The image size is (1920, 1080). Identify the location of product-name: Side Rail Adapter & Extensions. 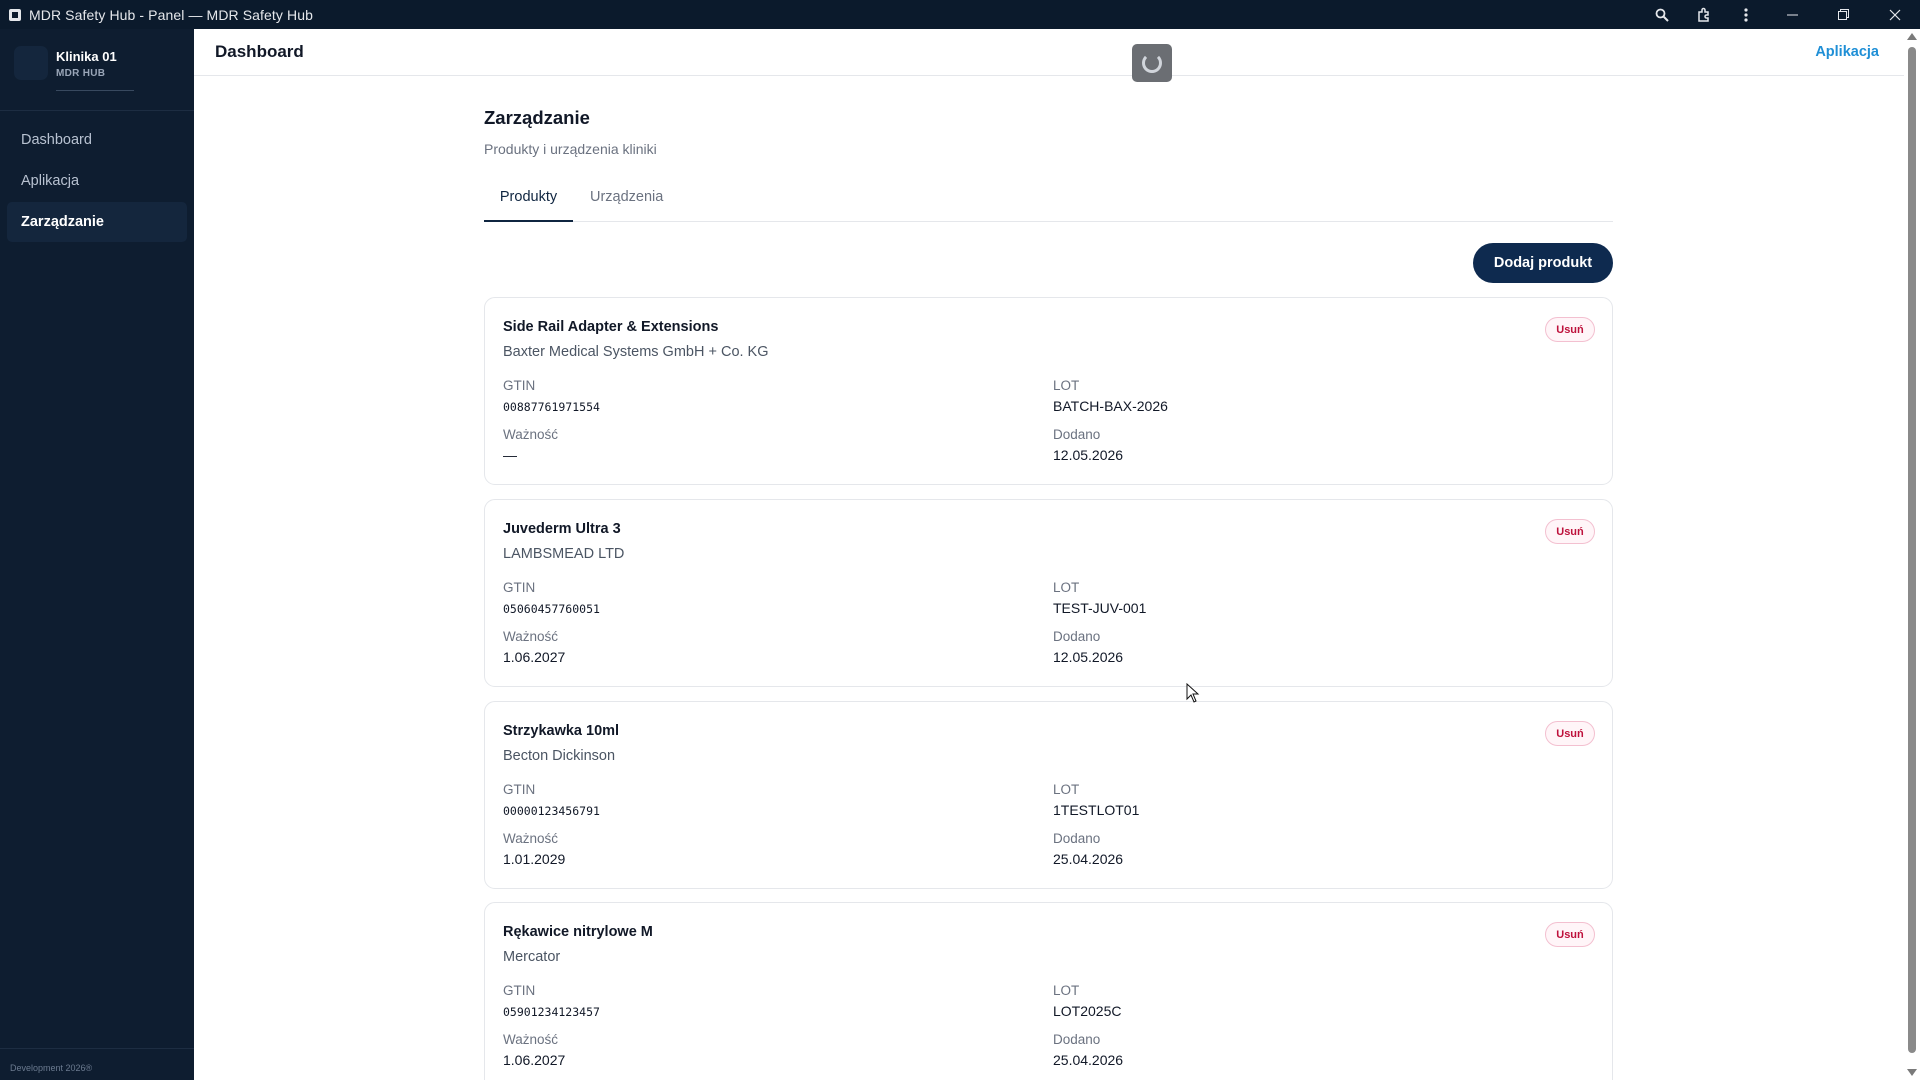
(611, 327).